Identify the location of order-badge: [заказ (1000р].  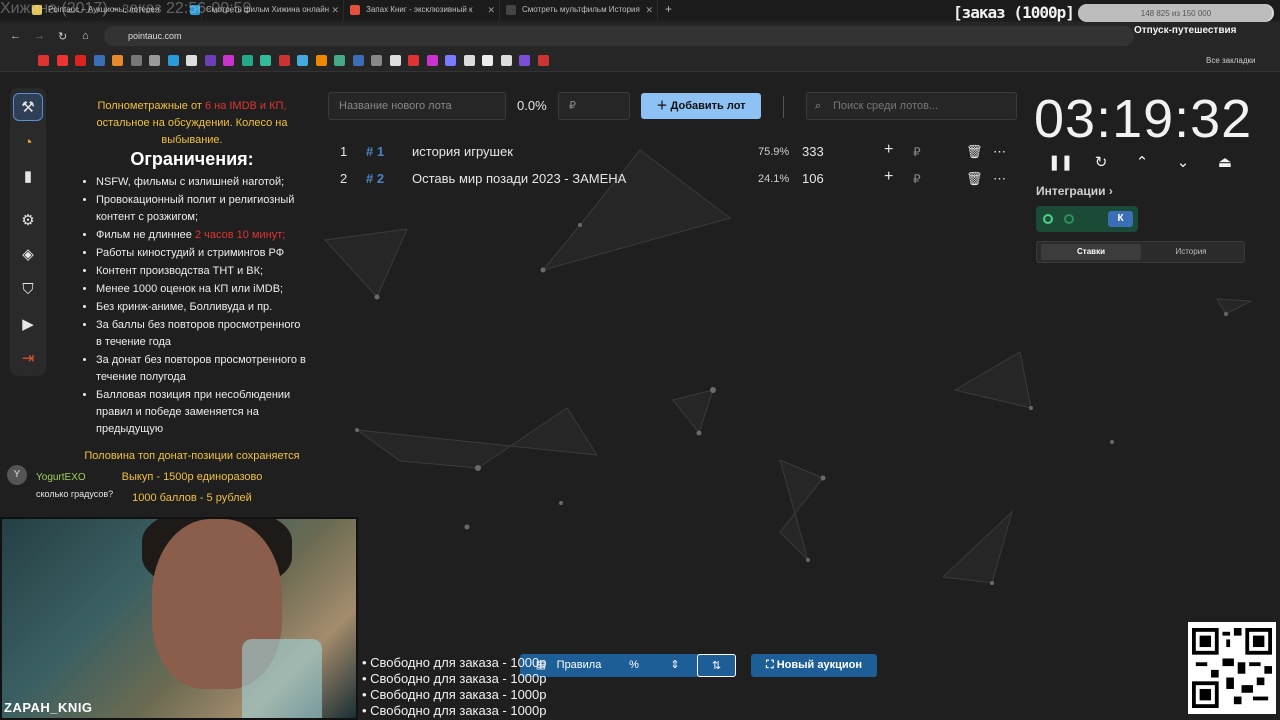
(1014, 12).